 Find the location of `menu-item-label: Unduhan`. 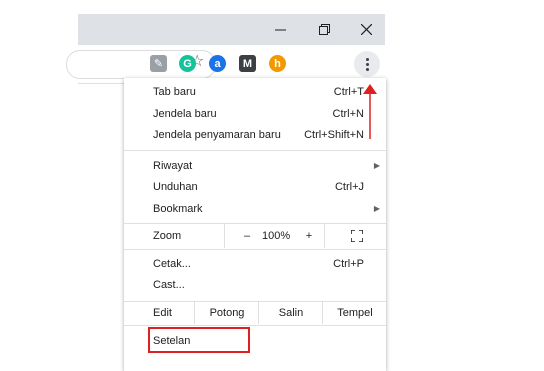

menu-item-label: Unduhan is located at coordinates (175, 187).